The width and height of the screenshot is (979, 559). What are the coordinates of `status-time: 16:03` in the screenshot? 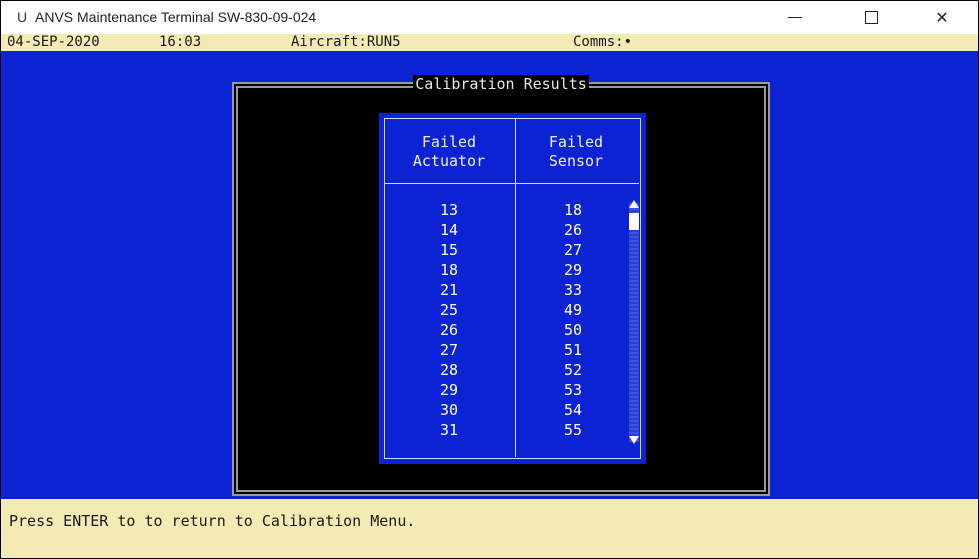 It's located at (180, 42).